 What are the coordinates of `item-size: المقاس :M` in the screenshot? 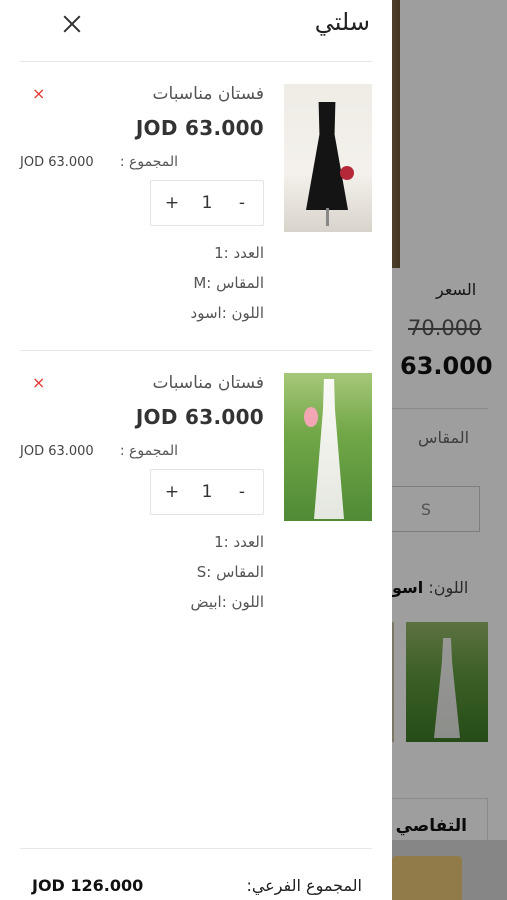 It's located at (228, 283).